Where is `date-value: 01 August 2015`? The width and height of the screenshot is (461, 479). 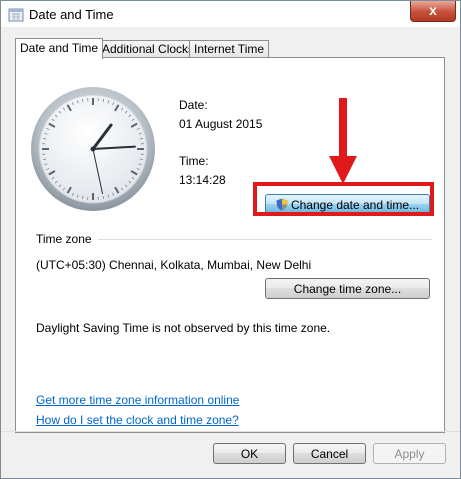
date-value: 01 August 2015 is located at coordinates (221, 124).